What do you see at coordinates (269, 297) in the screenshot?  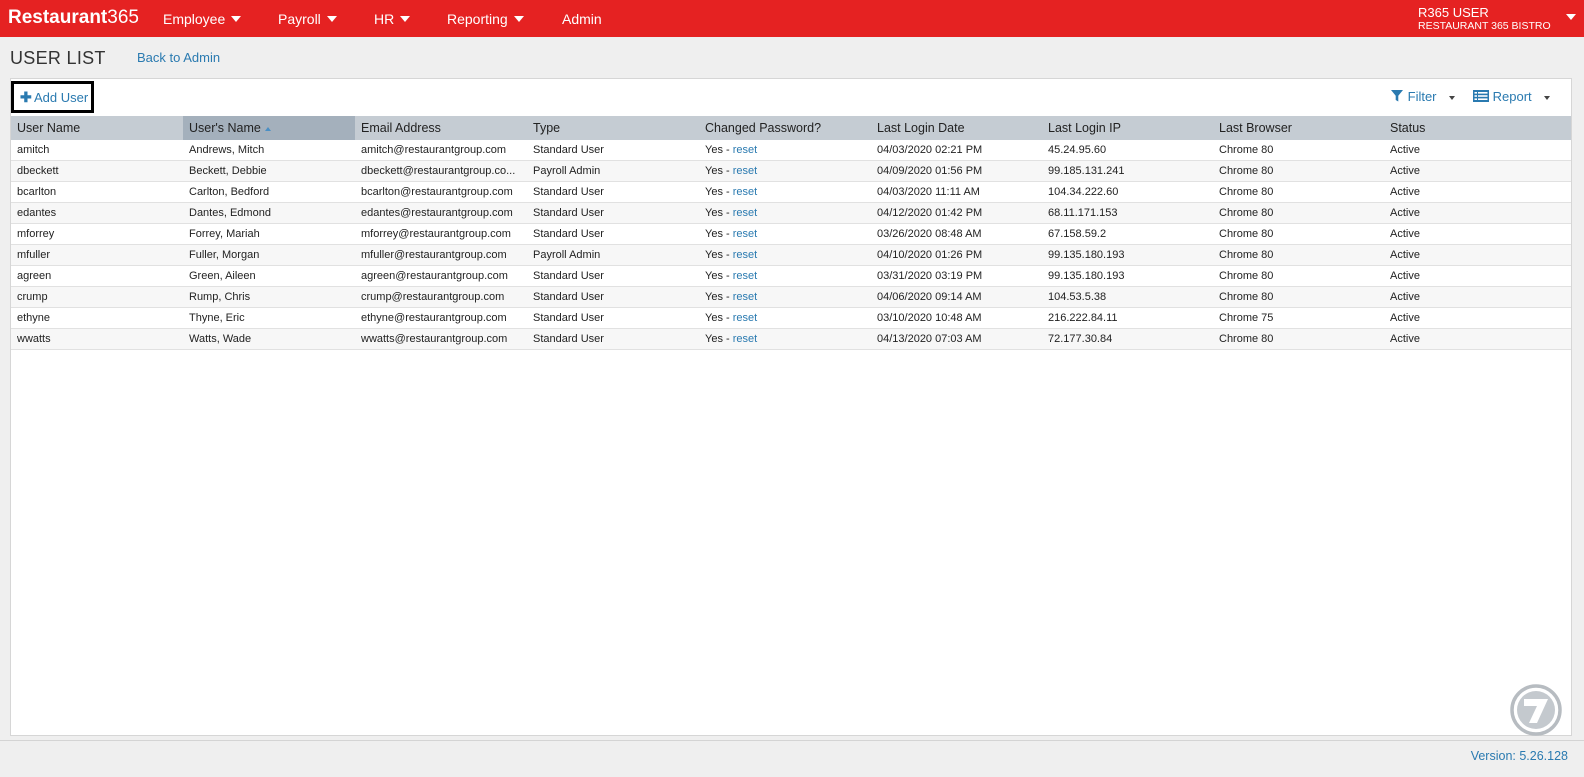 I see `cell-users-name: Rump, Chris` at bounding box center [269, 297].